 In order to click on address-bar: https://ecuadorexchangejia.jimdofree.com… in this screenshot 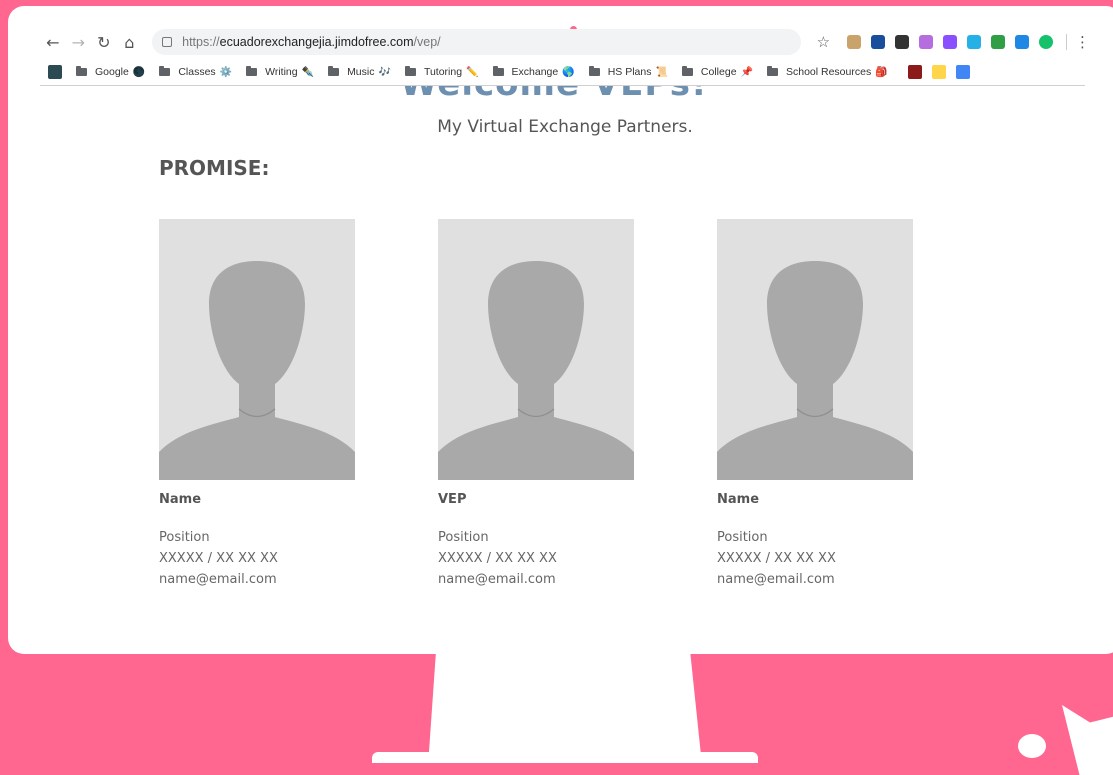, I will do `click(476, 42)`.